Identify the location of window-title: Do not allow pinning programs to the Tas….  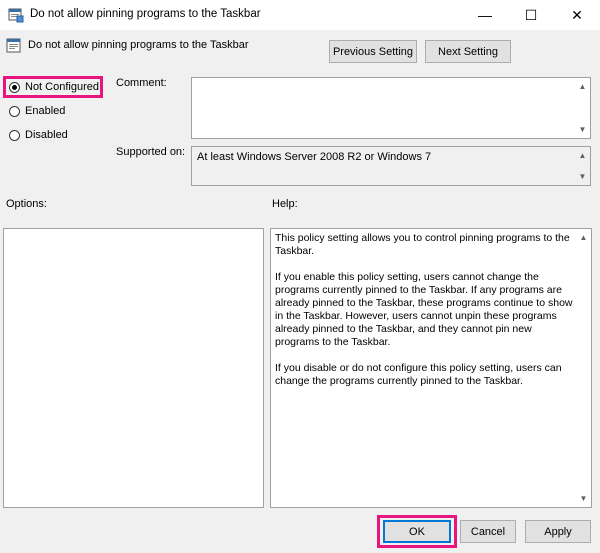
(145, 14).